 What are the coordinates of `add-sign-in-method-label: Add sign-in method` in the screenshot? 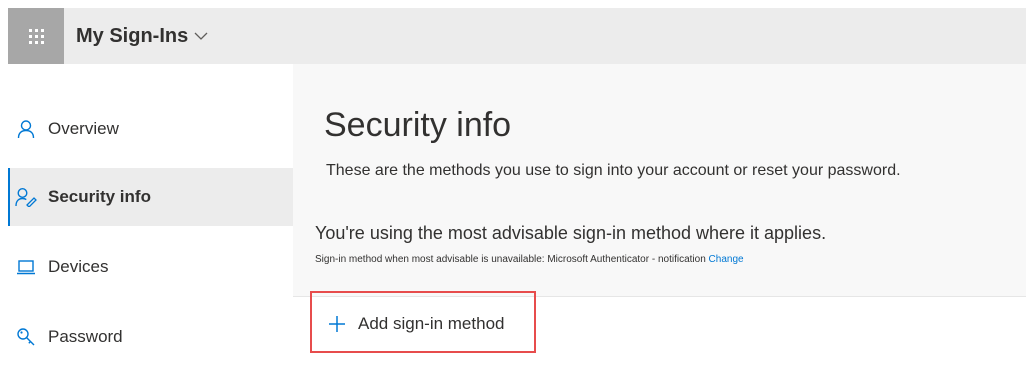 It's located at (431, 323).